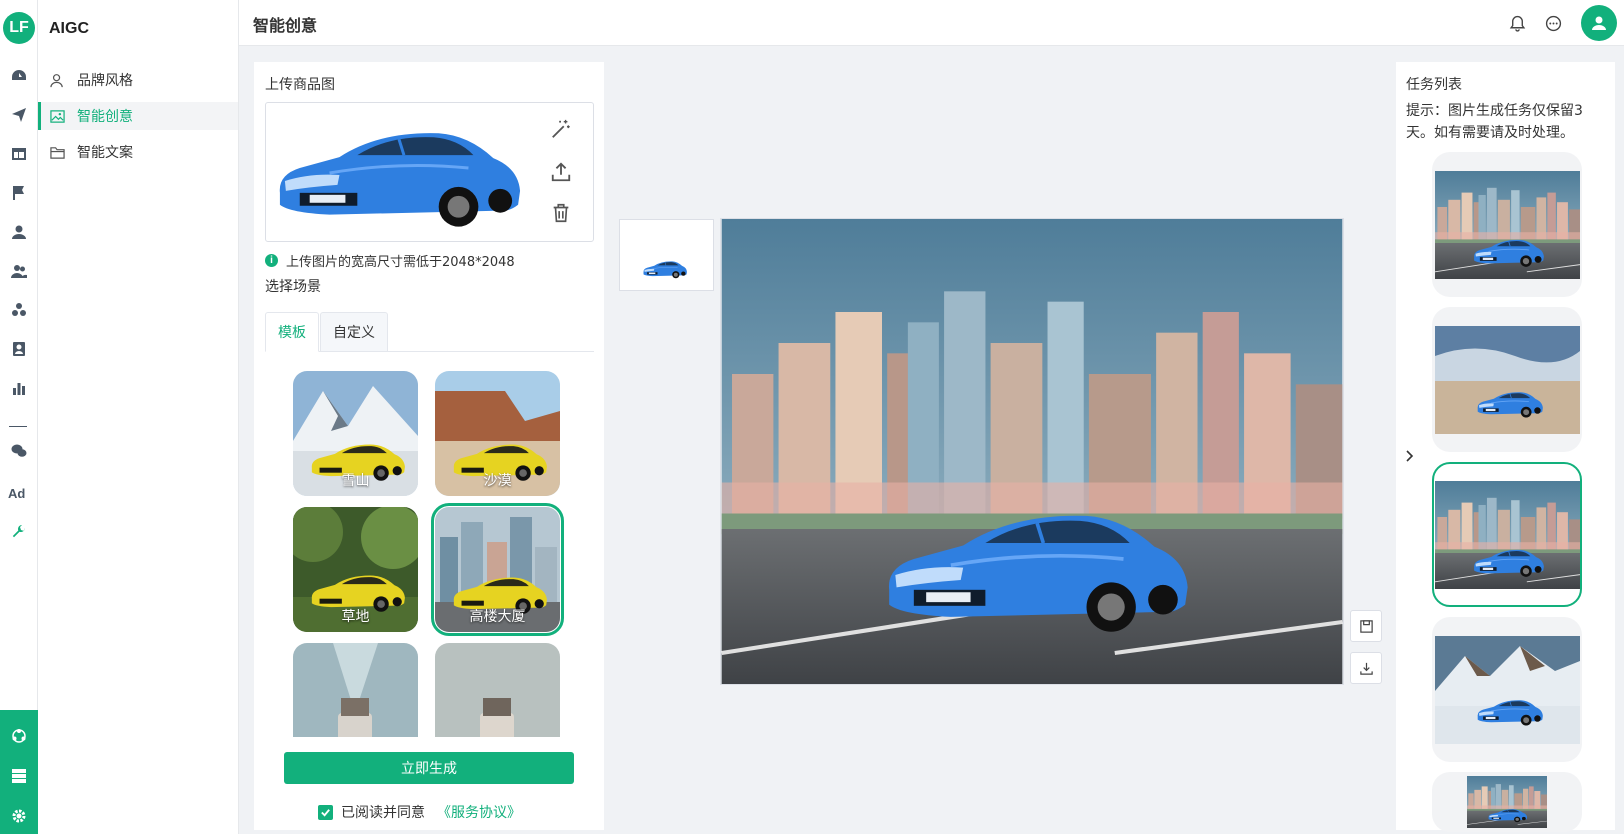 Image resolution: width=1624 pixels, height=834 pixels. I want to click on scene-label: 高楼大厦, so click(497, 617).